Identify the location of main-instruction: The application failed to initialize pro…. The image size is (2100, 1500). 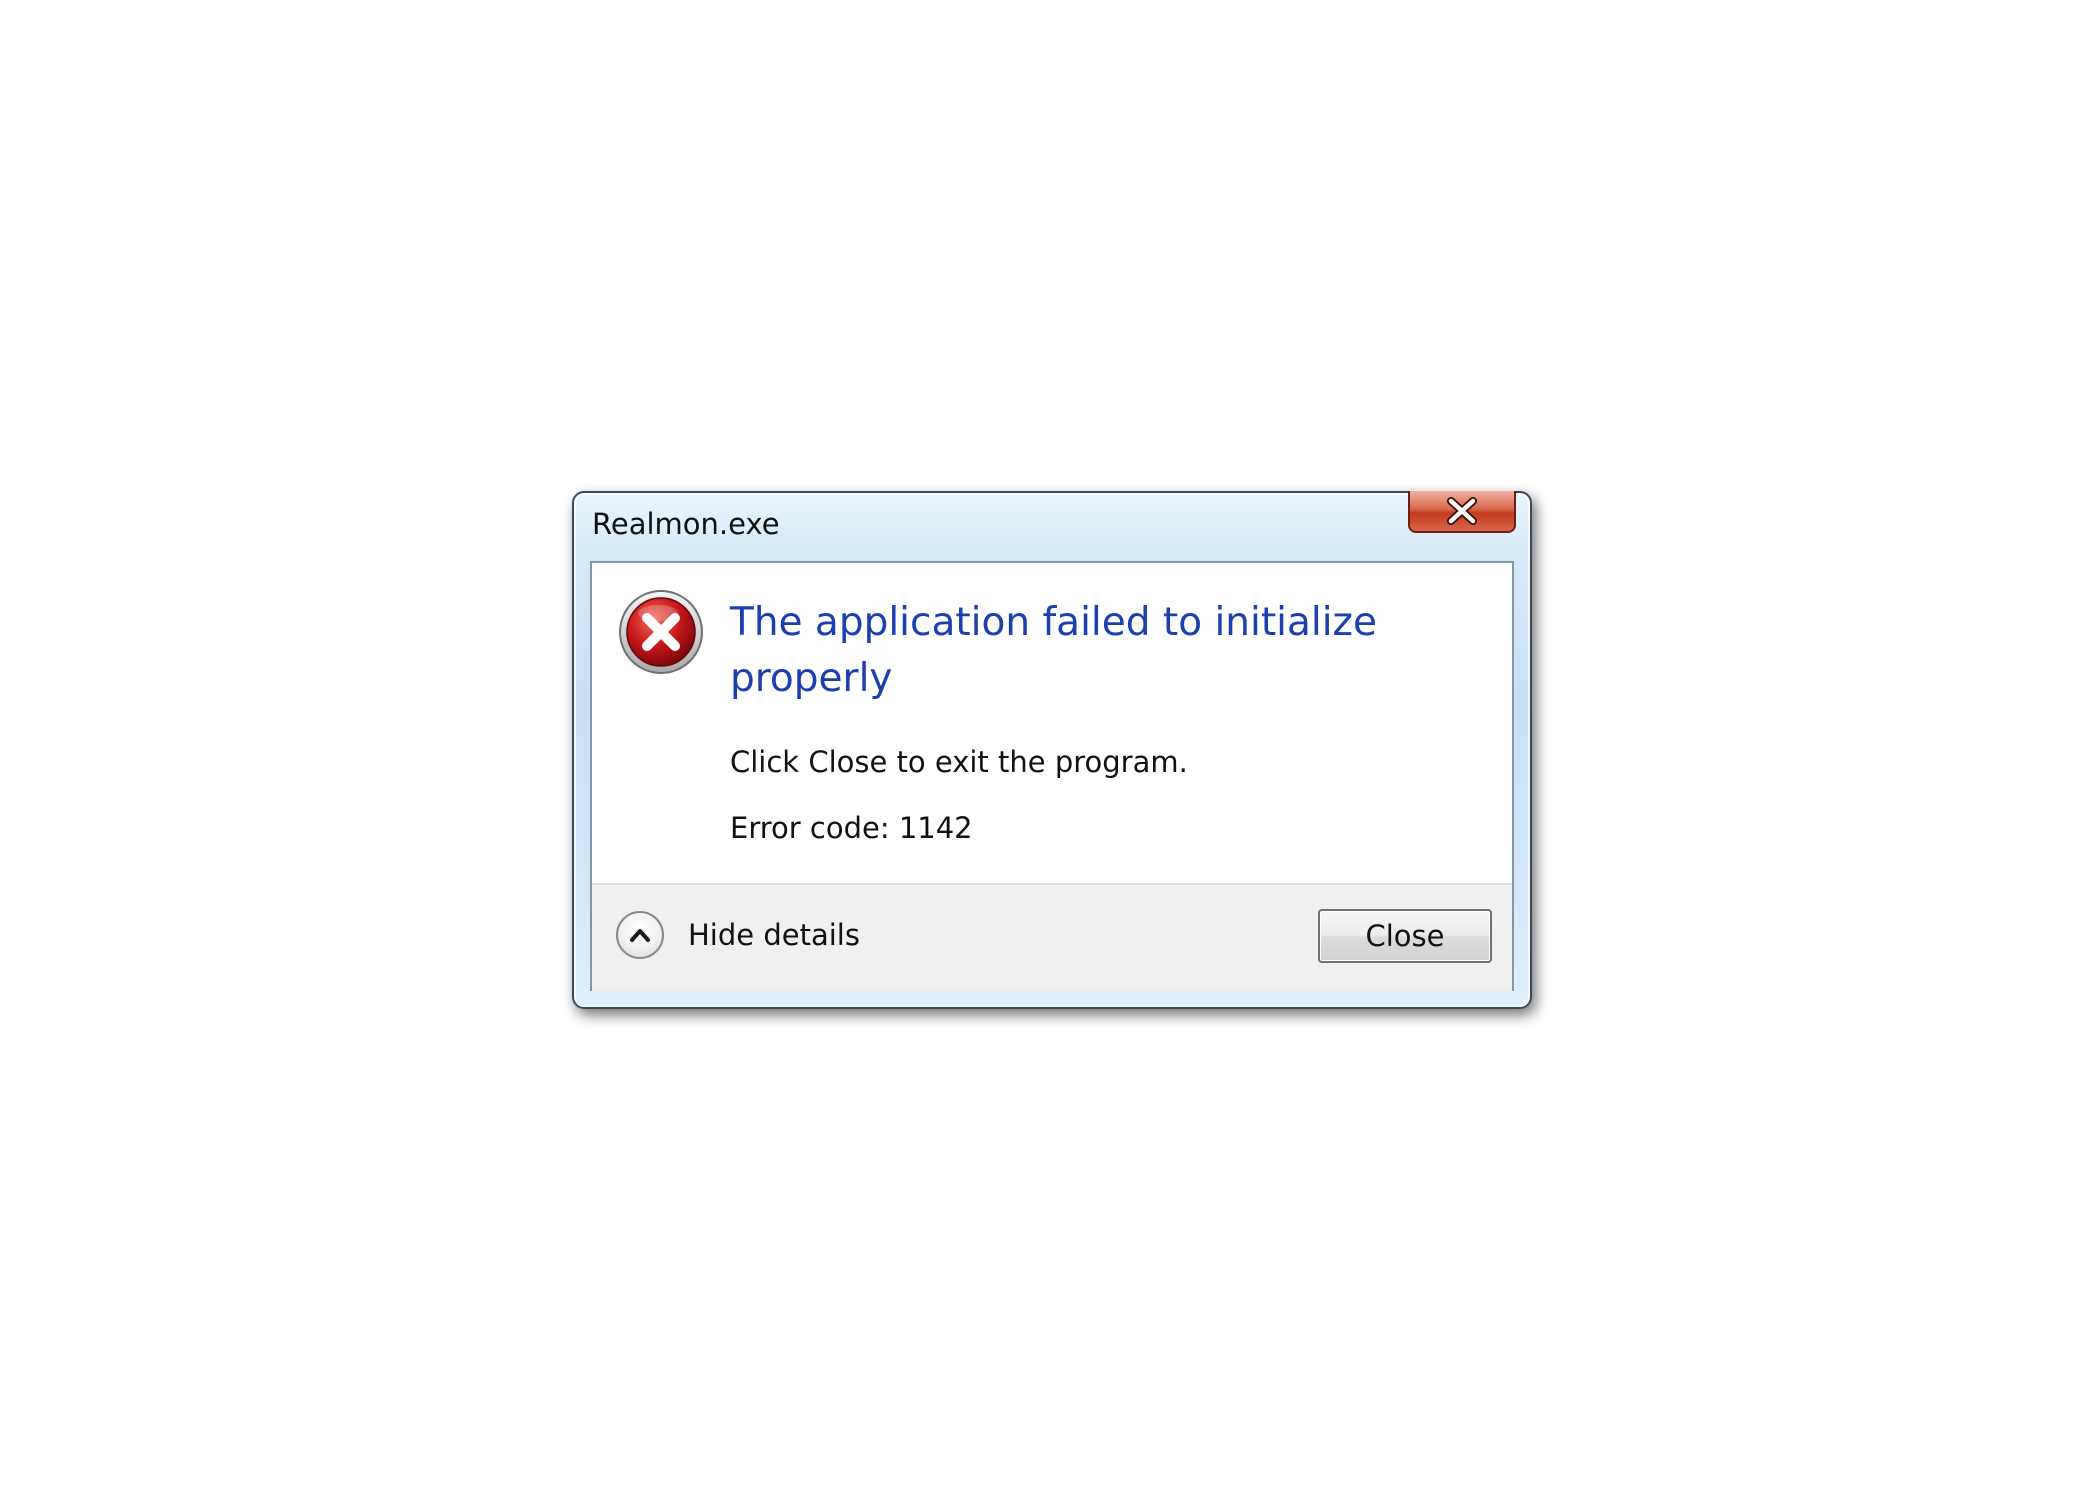
(1054, 650).